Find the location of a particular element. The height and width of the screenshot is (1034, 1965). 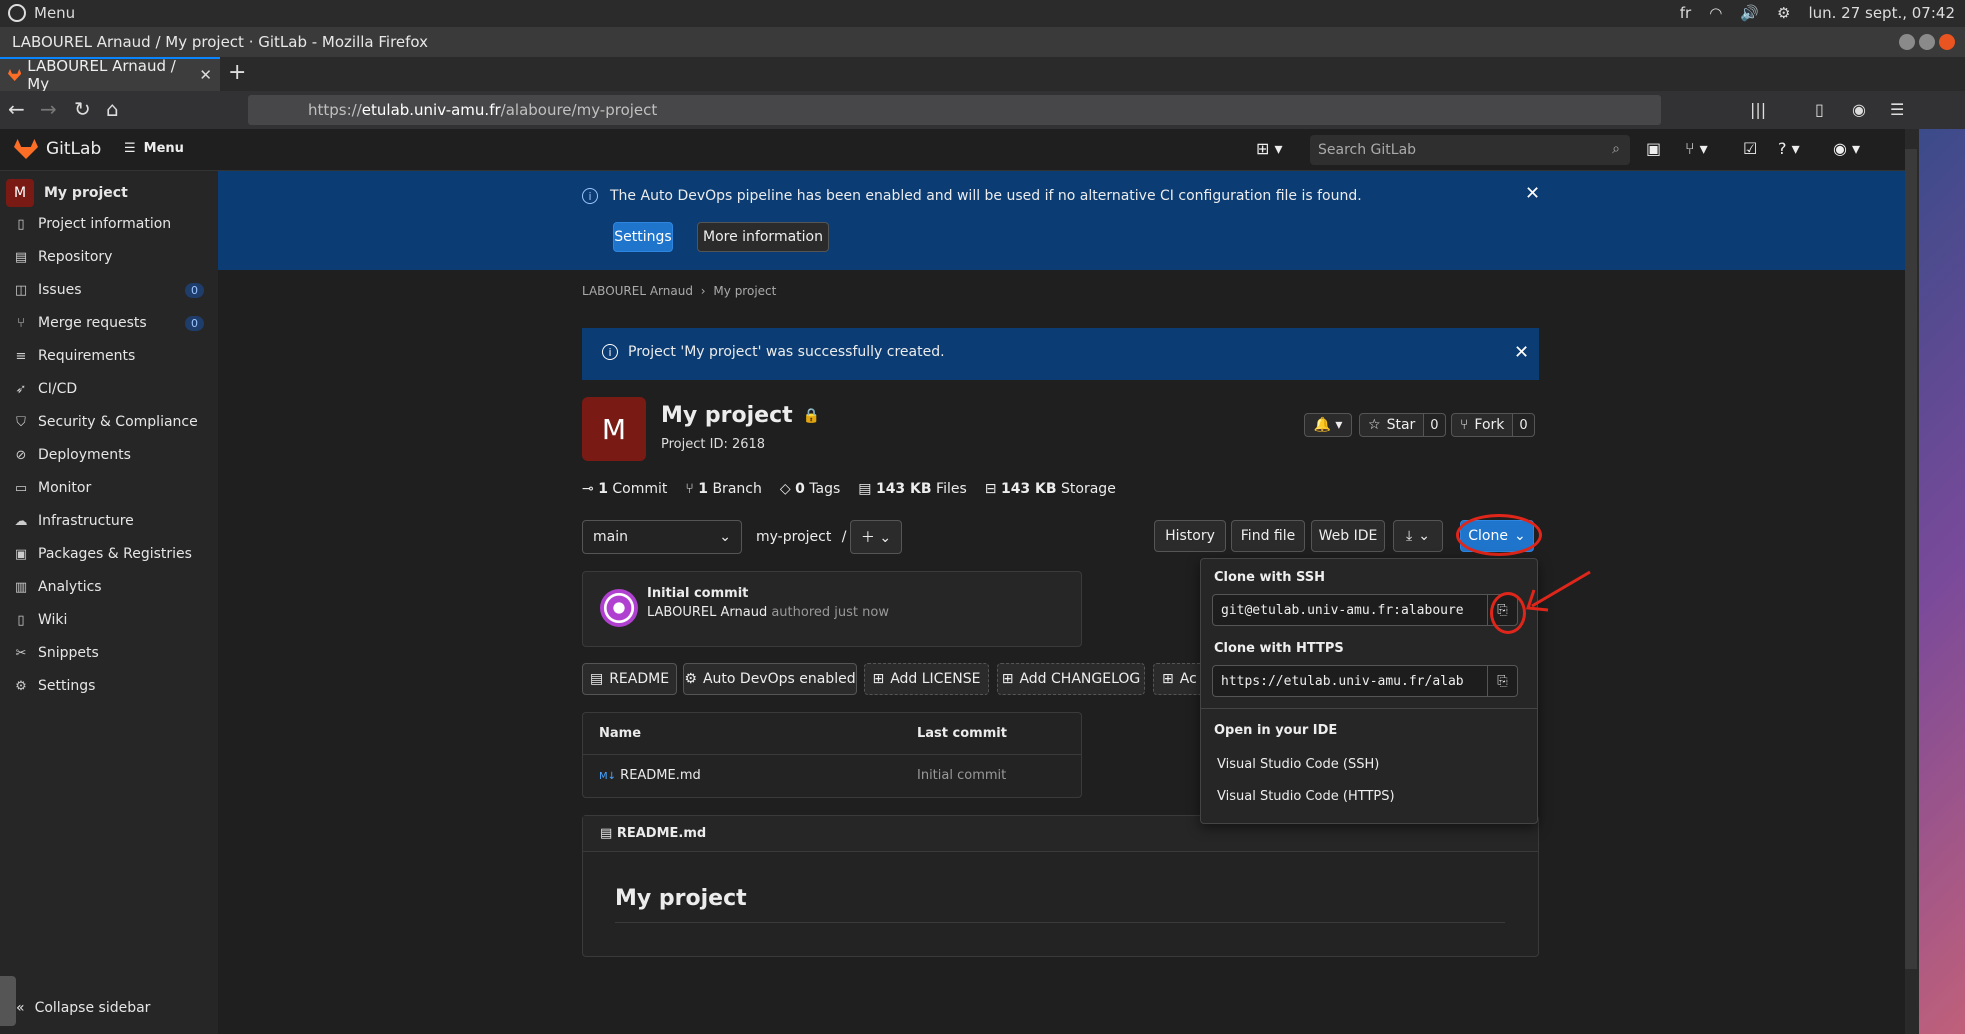

path-root: my-project is located at coordinates (793, 537).